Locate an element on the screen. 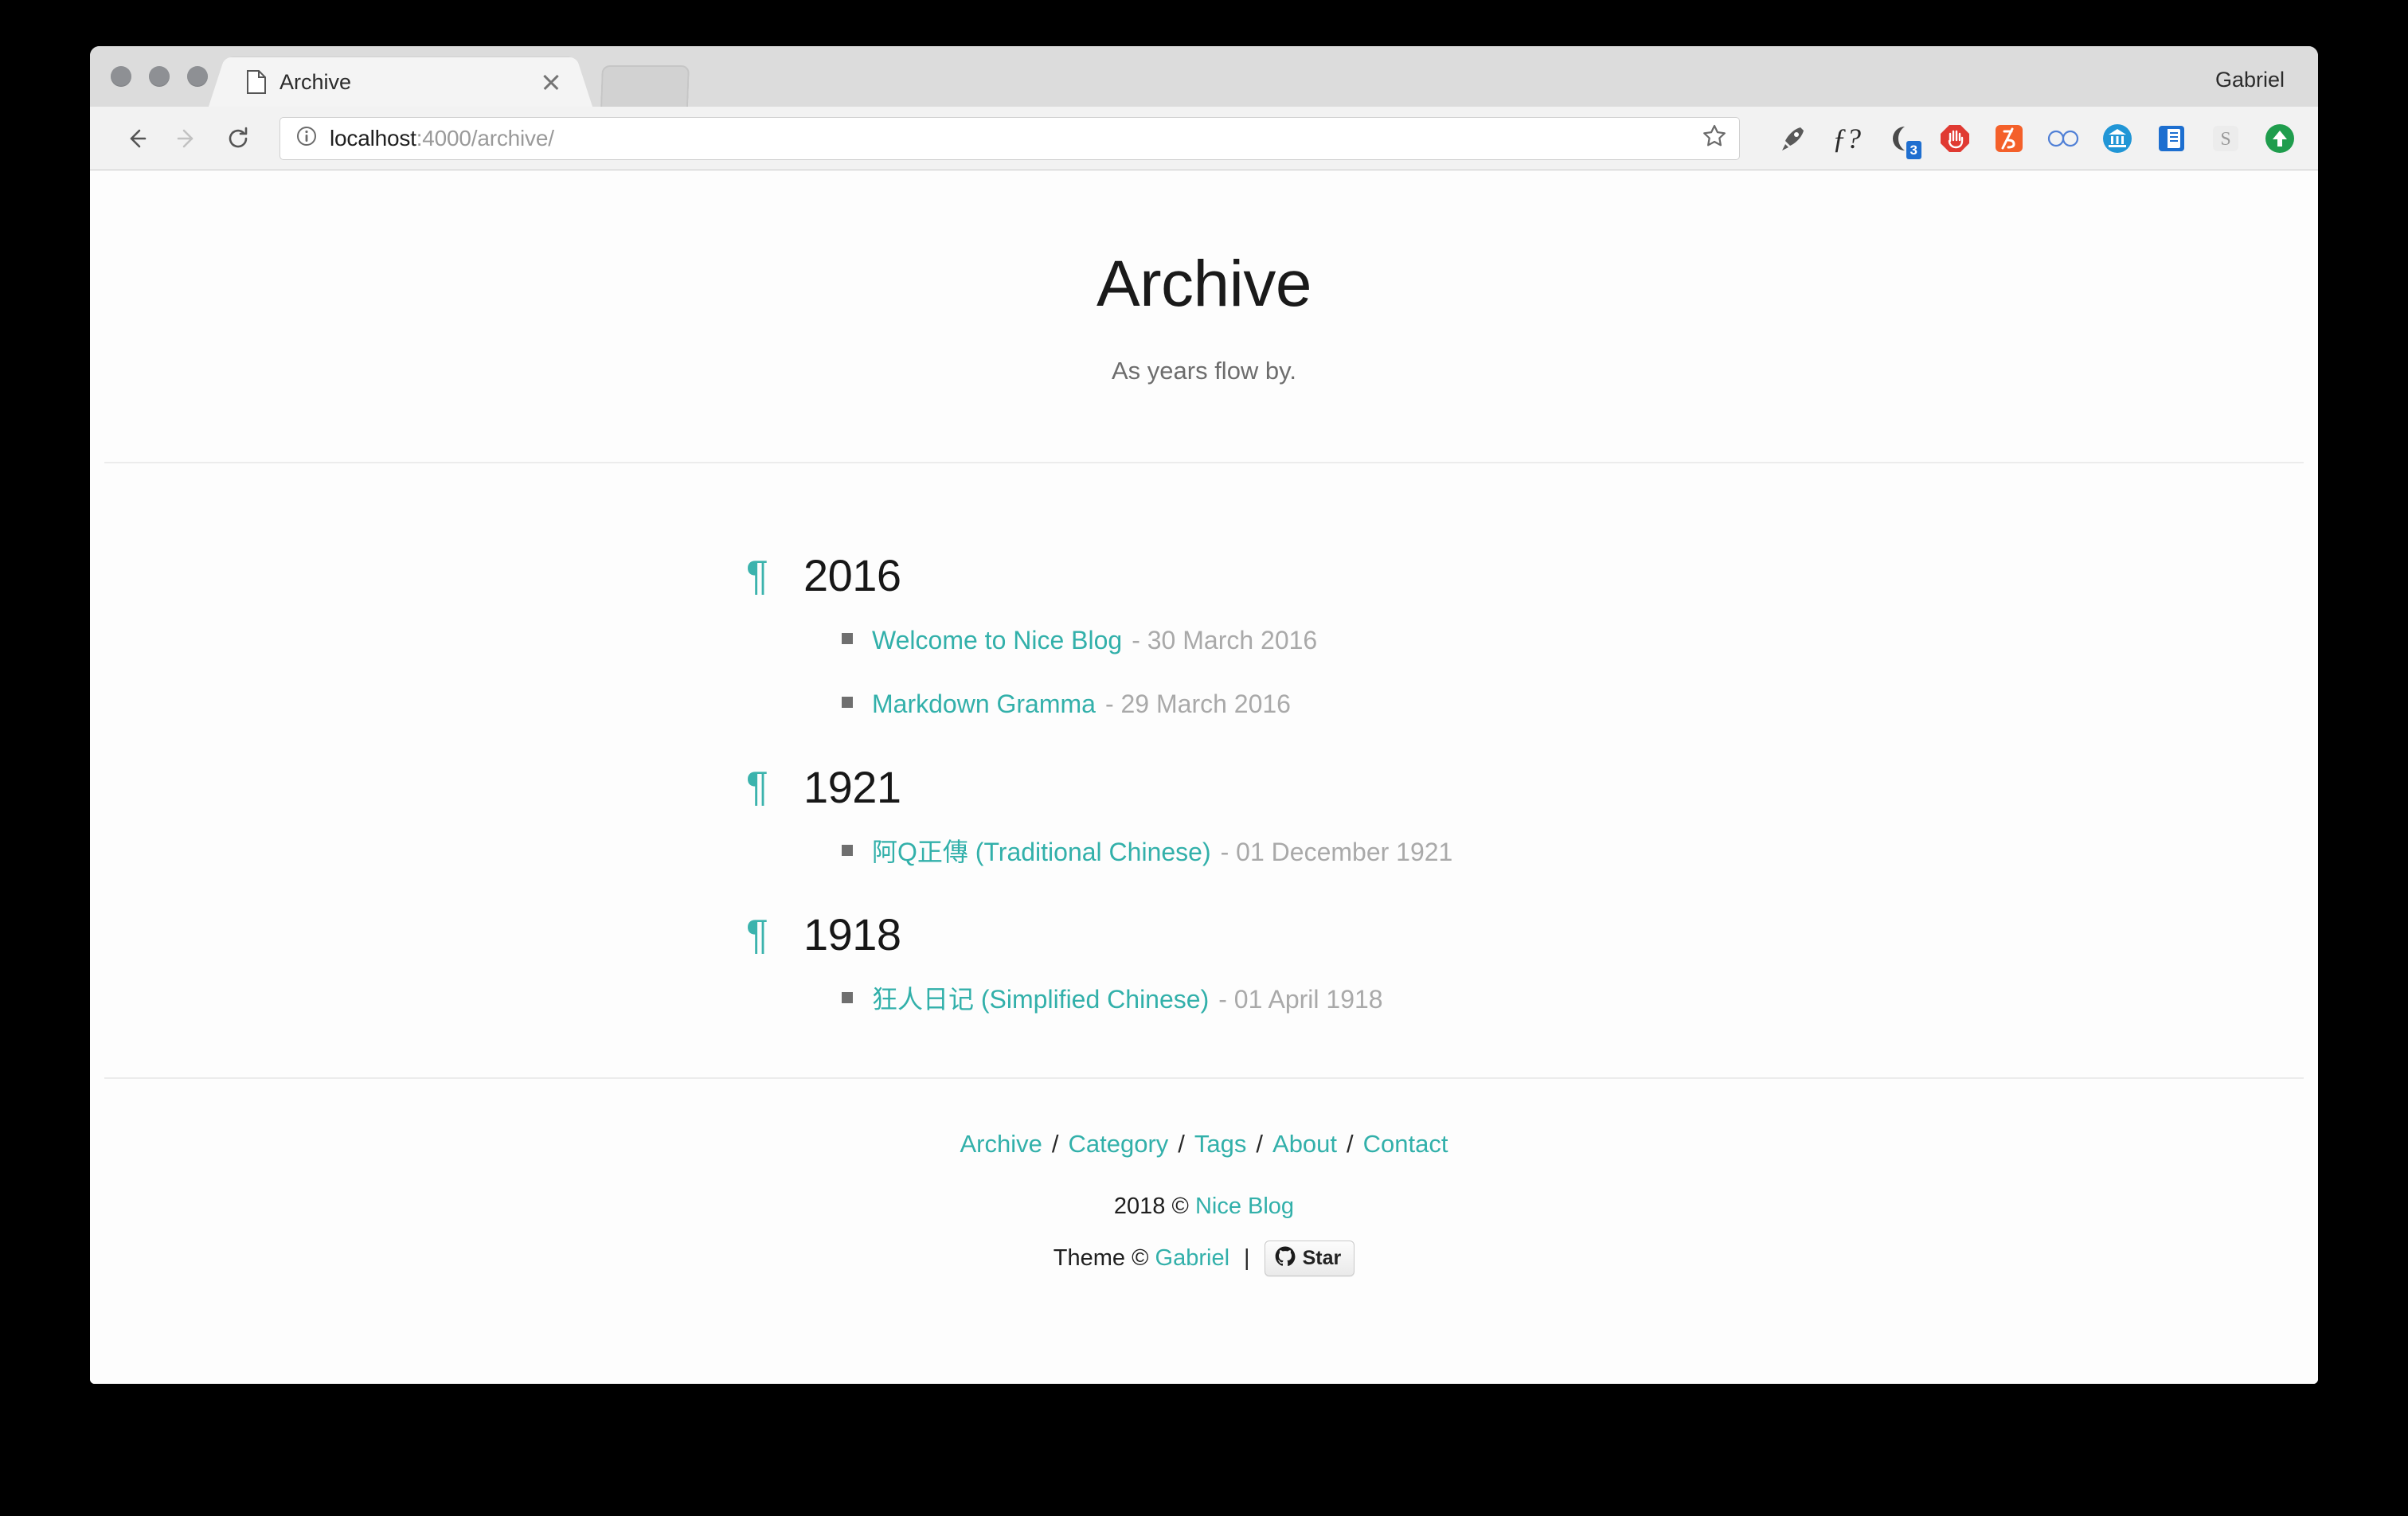  post-date: - 29 March 2016 is located at coordinates (1197, 704).